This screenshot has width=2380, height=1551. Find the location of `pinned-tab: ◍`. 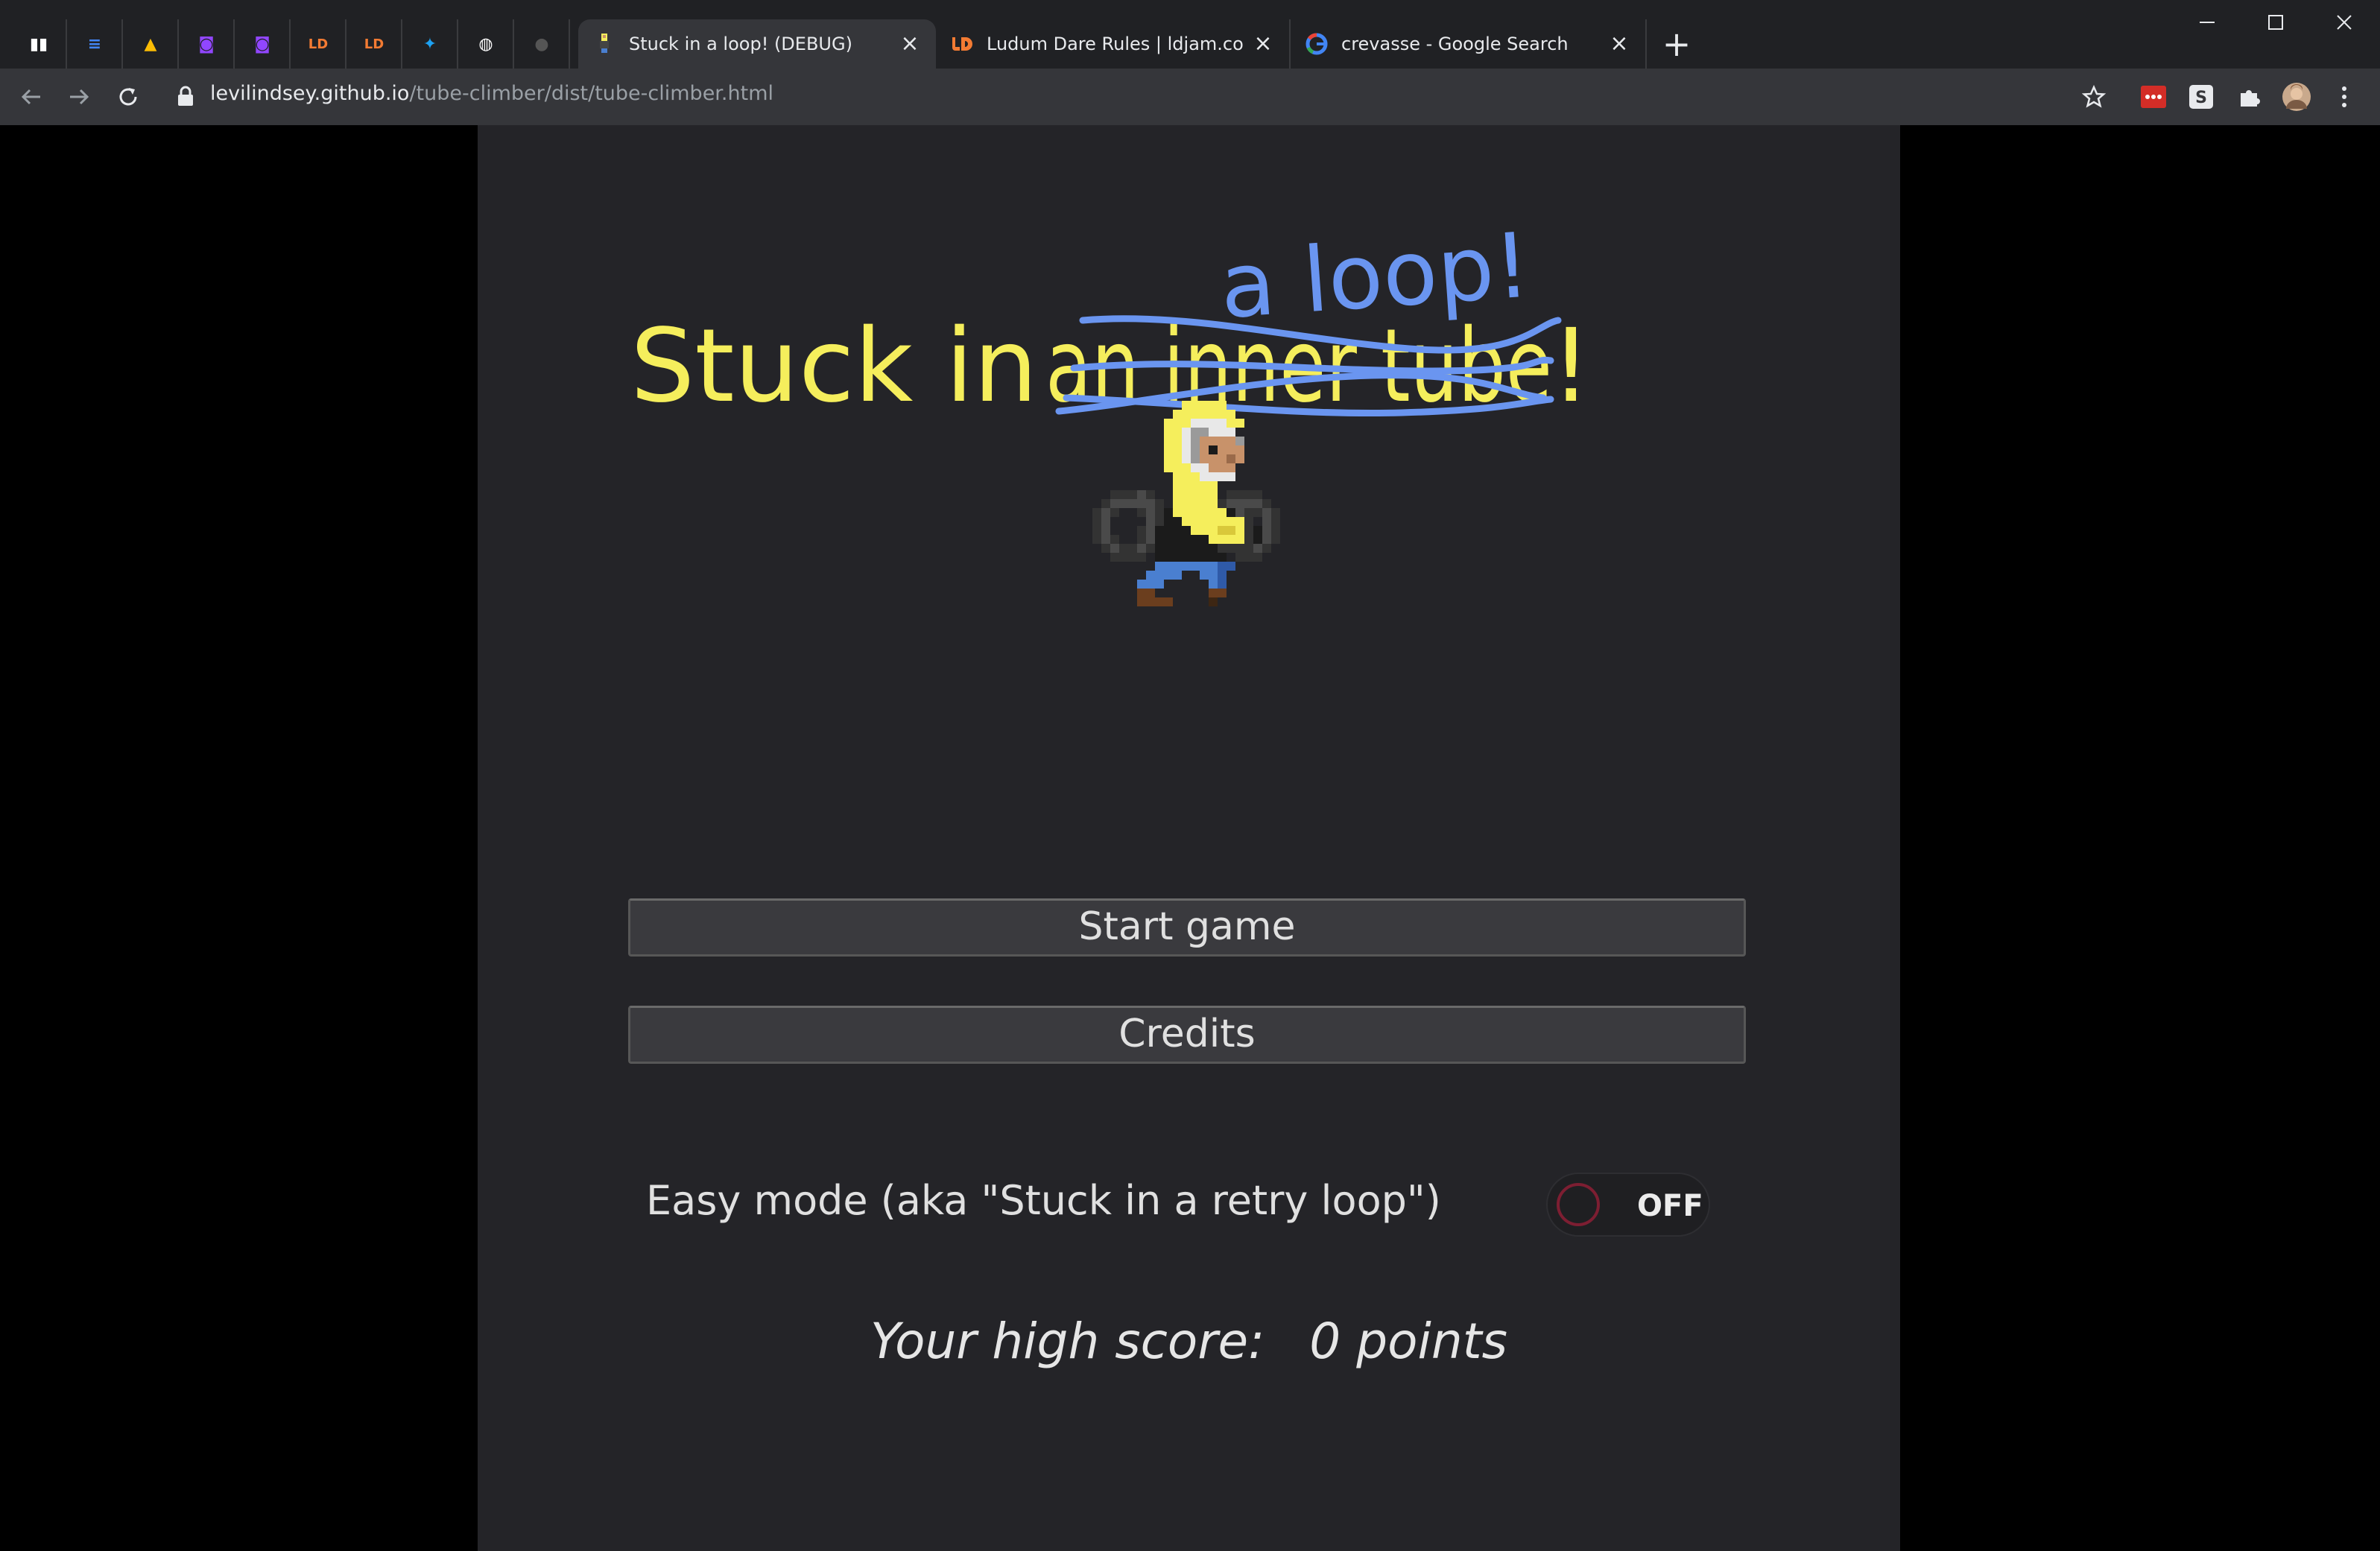

pinned-tab: ◍ is located at coordinates (486, 44).